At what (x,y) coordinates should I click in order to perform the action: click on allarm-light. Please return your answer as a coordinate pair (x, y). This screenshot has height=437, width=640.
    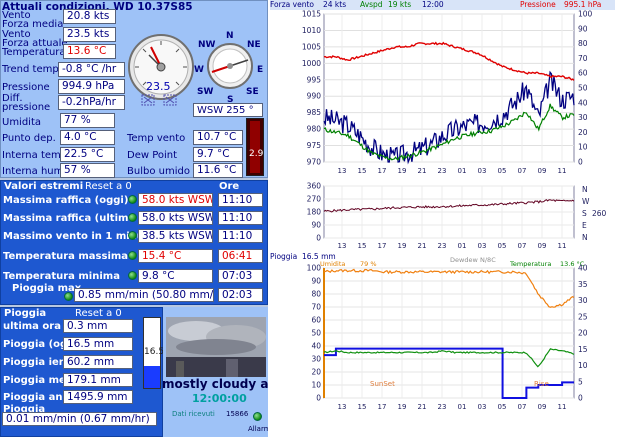
    Looking at the image, I should click on (257, 416).